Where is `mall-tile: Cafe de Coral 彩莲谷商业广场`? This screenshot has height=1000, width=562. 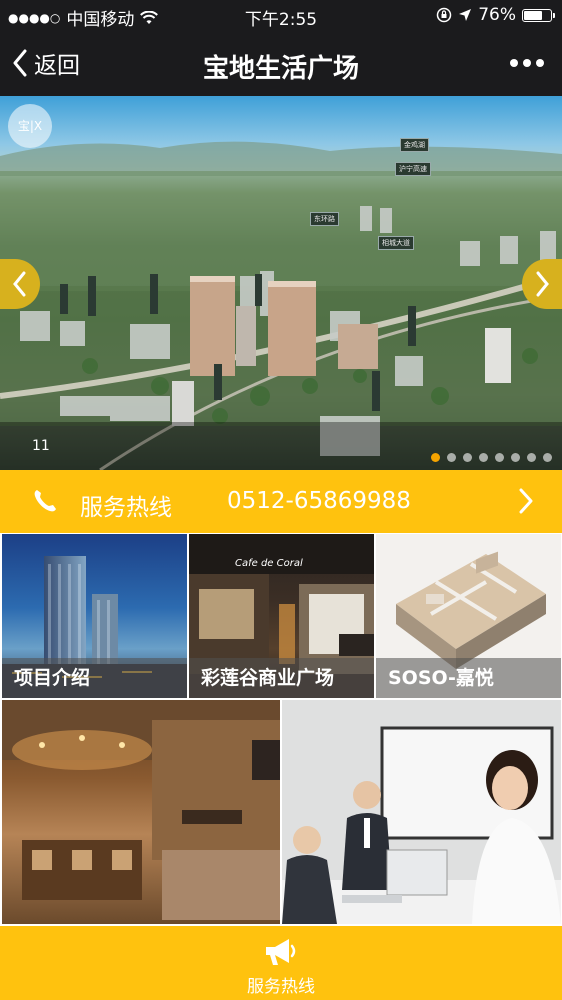 mall-tile: Cafe de Coral 彩莲谷商业广场 is located at coordinates (281, 616).